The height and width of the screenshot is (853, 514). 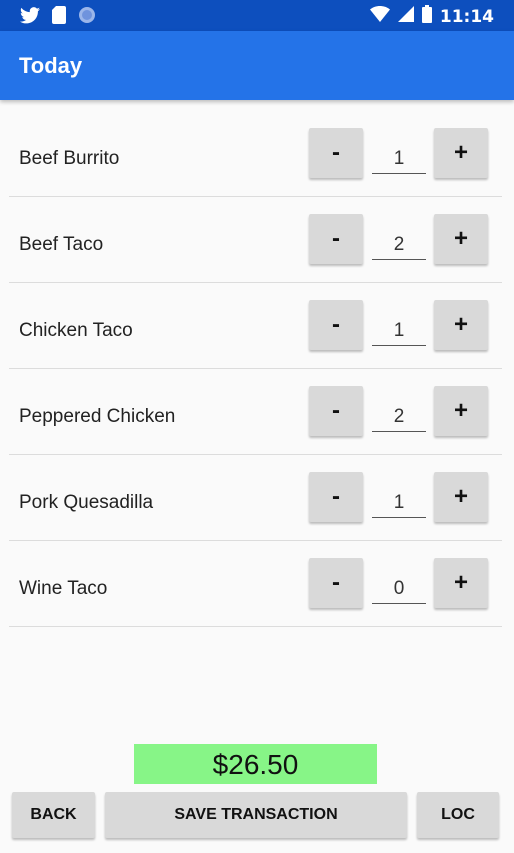 What do you see at coordinates (255, 412) in the screenshot?
I see `list-item: Peppered Chicken - 2 +` at bounding box center [255, 412].